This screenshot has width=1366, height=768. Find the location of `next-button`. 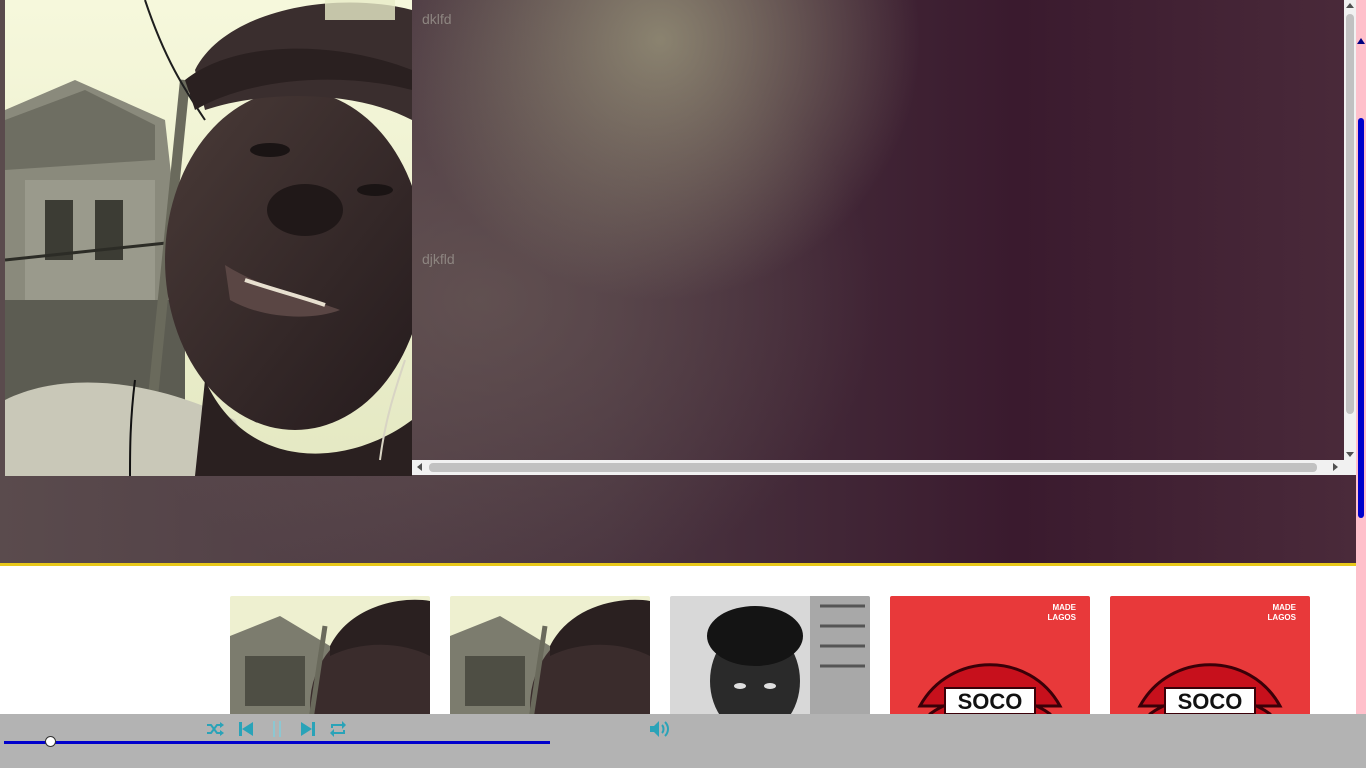

next-button is located at coordinates (308, 729).